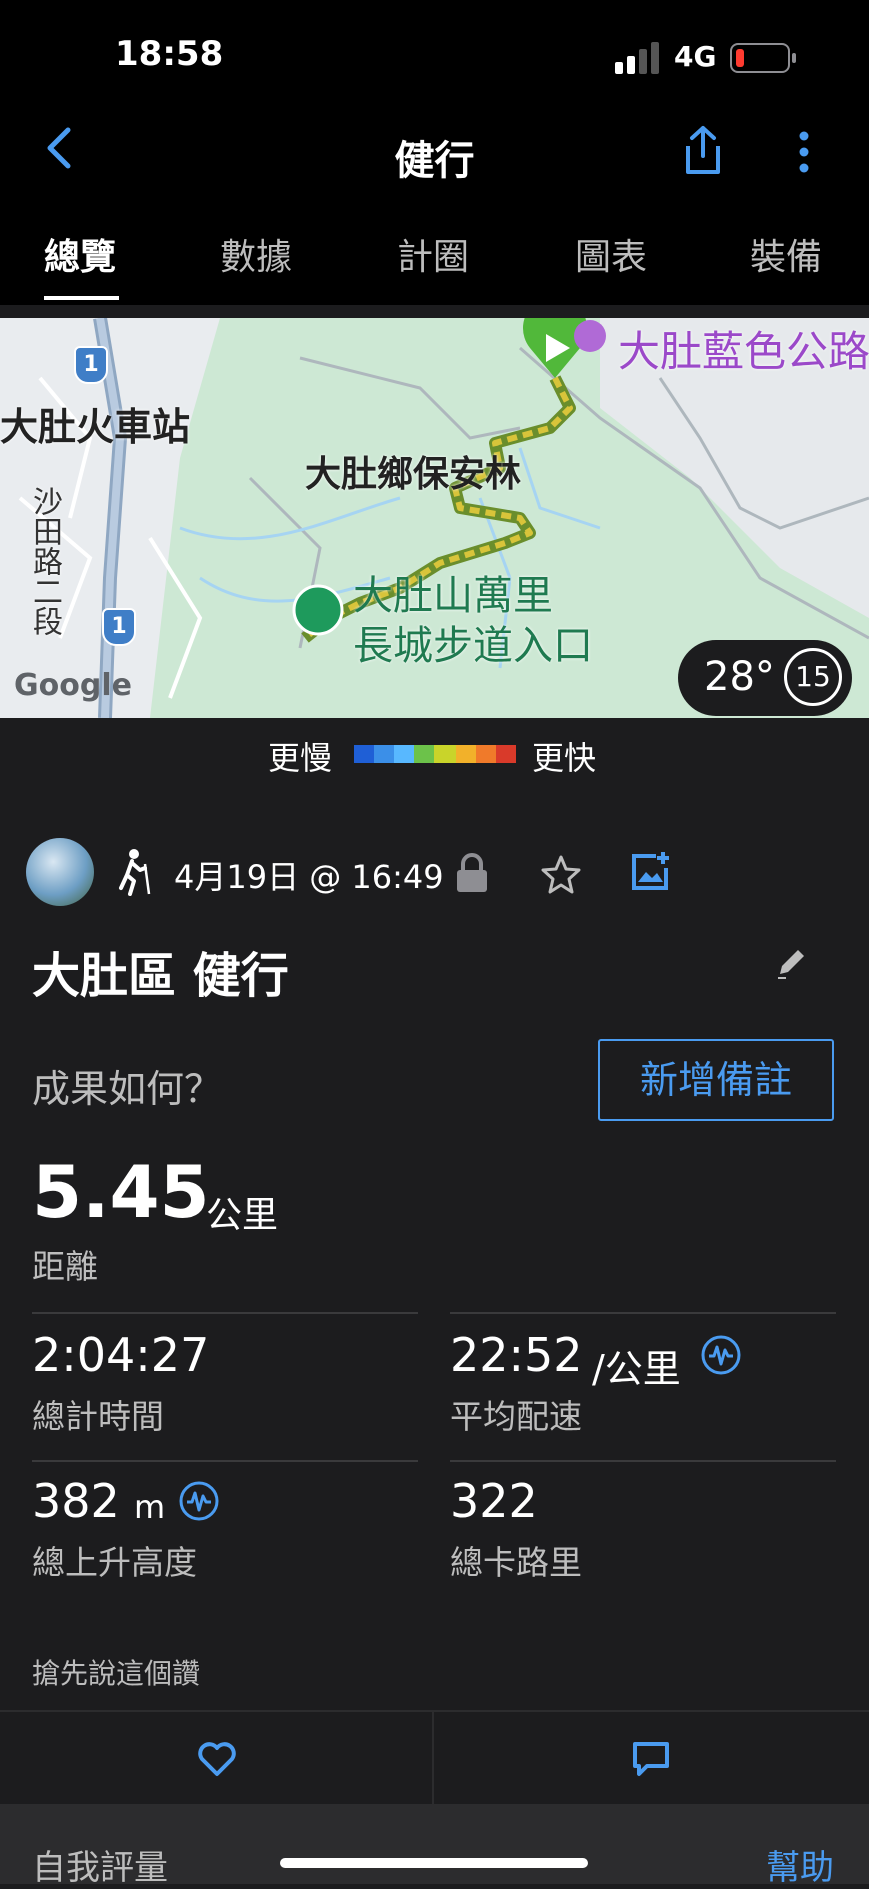 The height and width of the screenshot is (1889, 869). What do you see at coordinates (60, 872) in the screenshot?
I see `avatar` at bounding box center [60, 872].